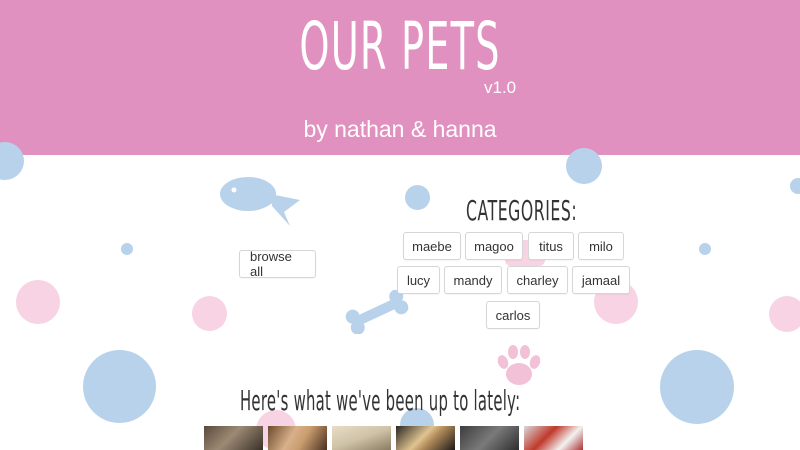 This screenshot has width=800, height=450. Describe the element at coordinates (601, 246) in the screenshot. I see `category-button-milo: milo` at that location.